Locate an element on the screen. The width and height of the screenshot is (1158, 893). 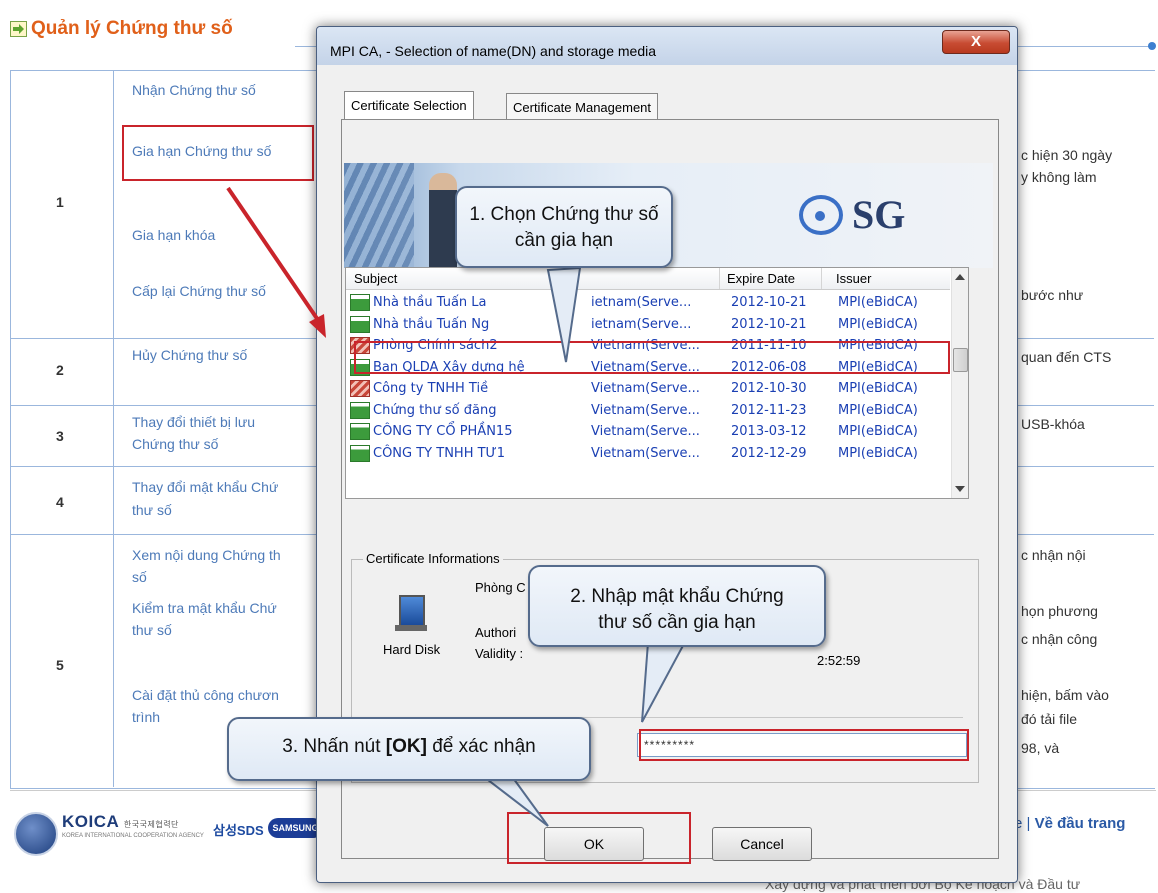
link-view-cert: Xem nội dung Chứng th is located at coordinates (206, 555).